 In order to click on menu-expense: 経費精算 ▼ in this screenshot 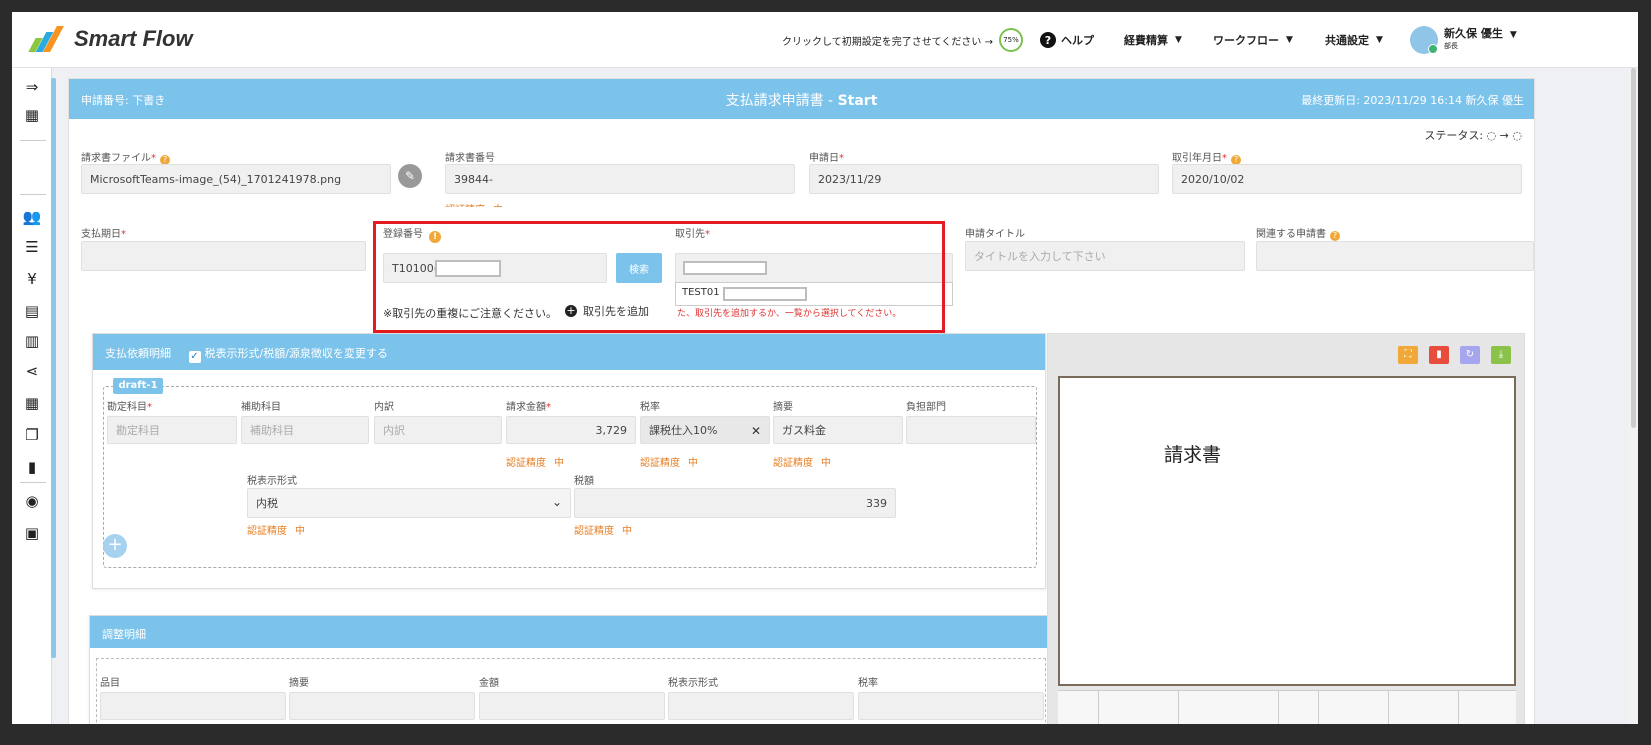, I will do `click(1153, 40)`.